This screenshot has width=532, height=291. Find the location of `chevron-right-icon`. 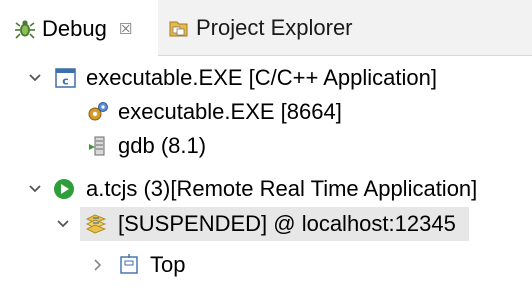

chevron-right-icon is located at coordinates (98, 265).